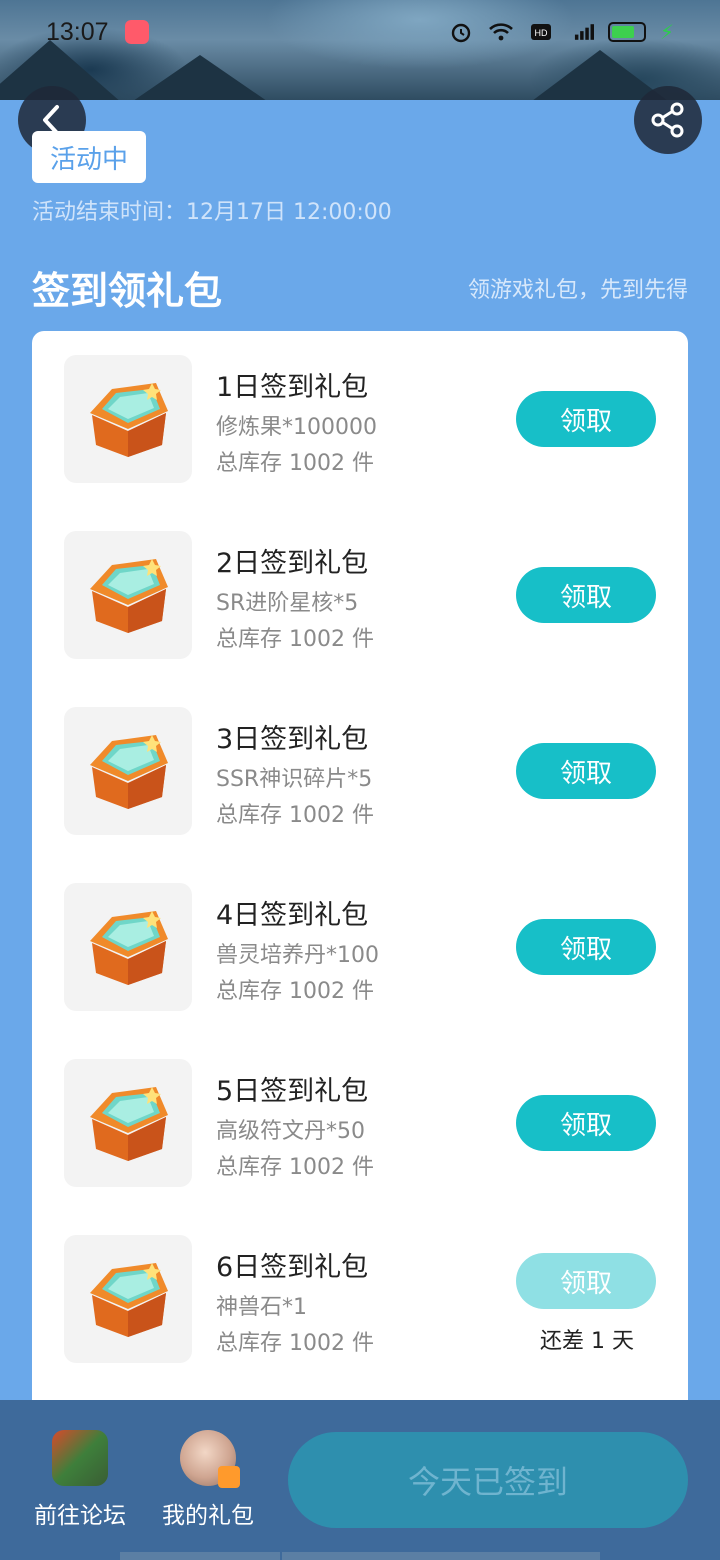  I want to click on section-title: 签到领礼包, so click(127, 291).